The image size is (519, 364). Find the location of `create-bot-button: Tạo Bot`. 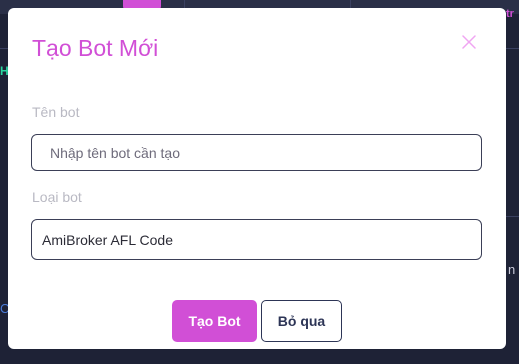

create-bot-button: Tạo Bot is located at coordinates (214, 321).